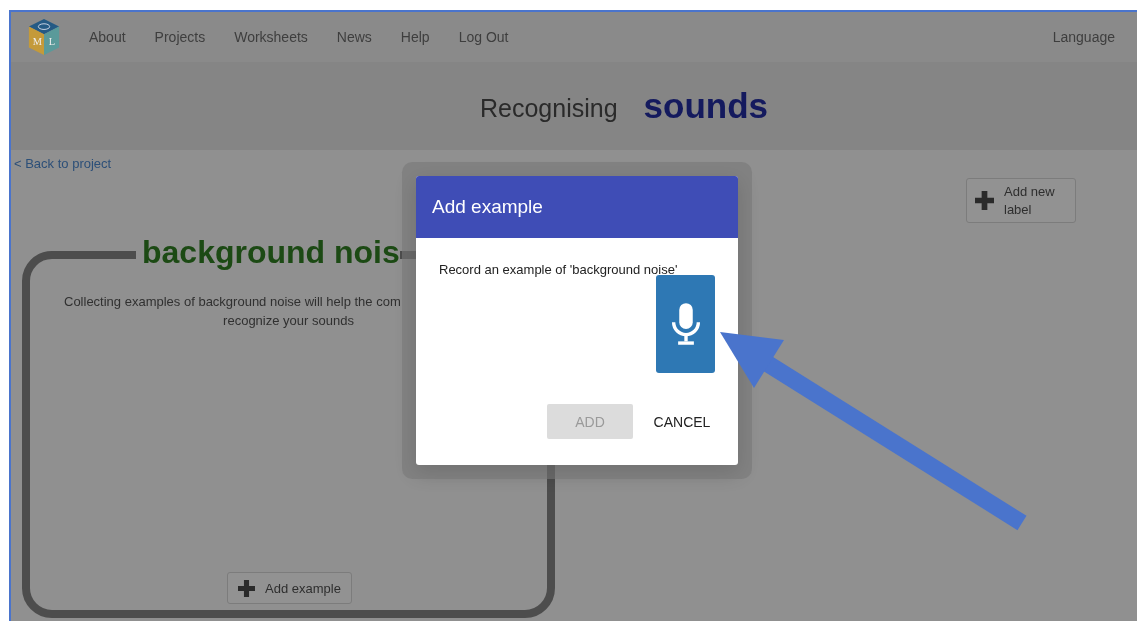 The height and width of the screenshot is (621, 1137). I want to click on description-text: recognize your sounds, so click(288, 321).